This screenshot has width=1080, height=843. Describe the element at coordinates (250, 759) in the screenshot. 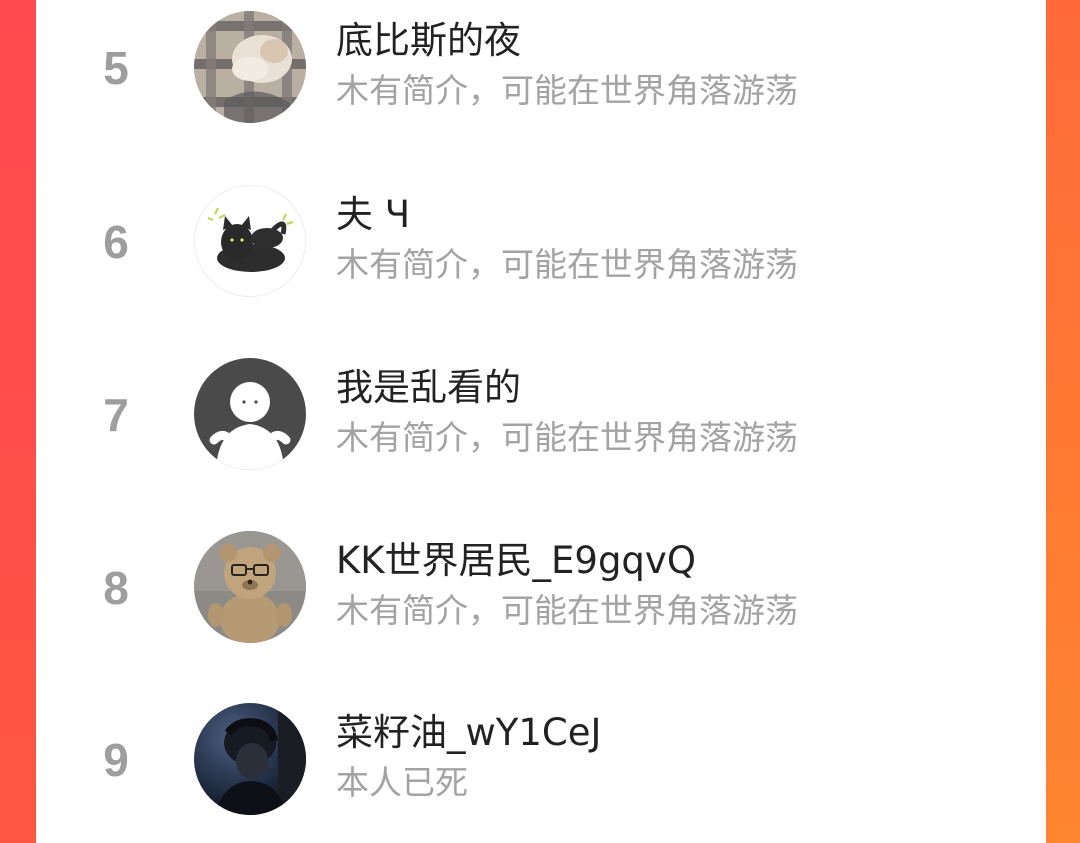

I see `dark-portrait-avatar-icon` at that location.